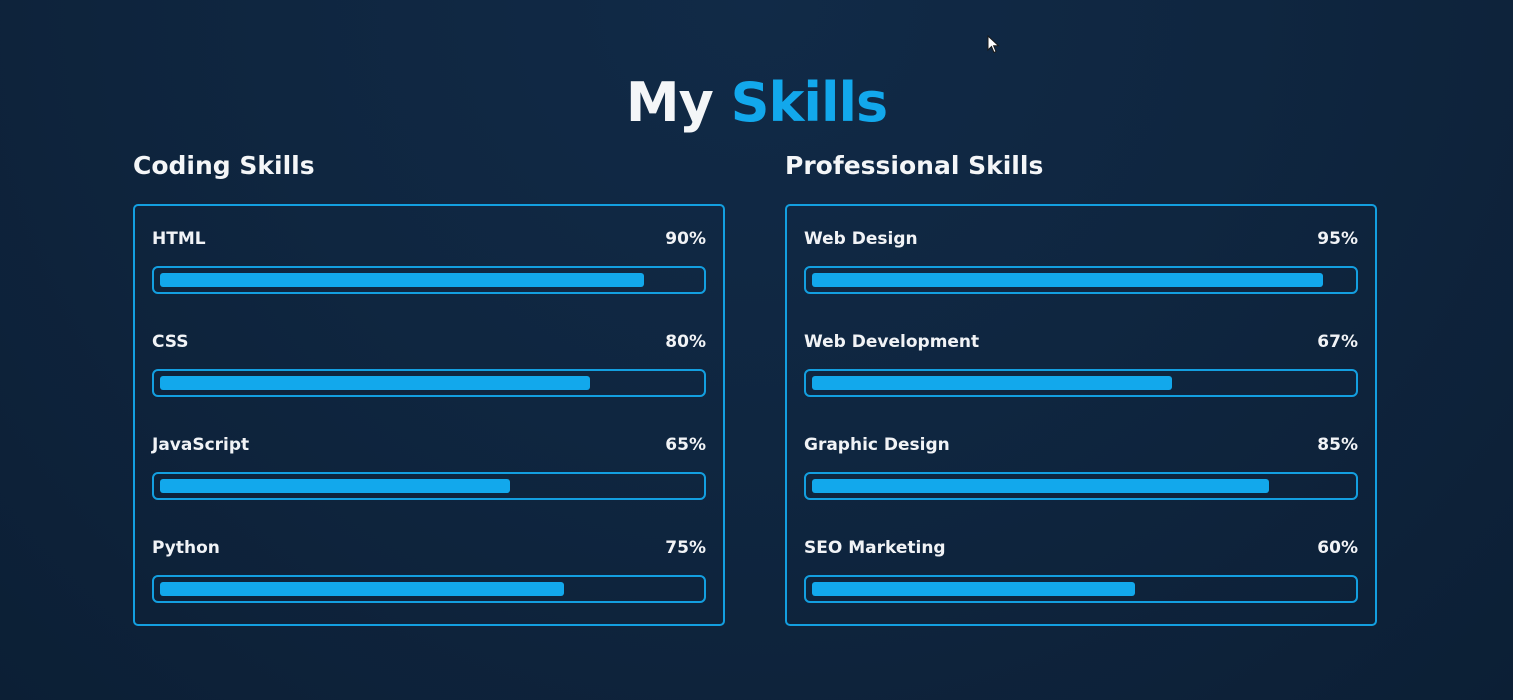 The height and width of the screenshot is (700, 1513). I want to click on skill-name: HTML, so click(179, 239).